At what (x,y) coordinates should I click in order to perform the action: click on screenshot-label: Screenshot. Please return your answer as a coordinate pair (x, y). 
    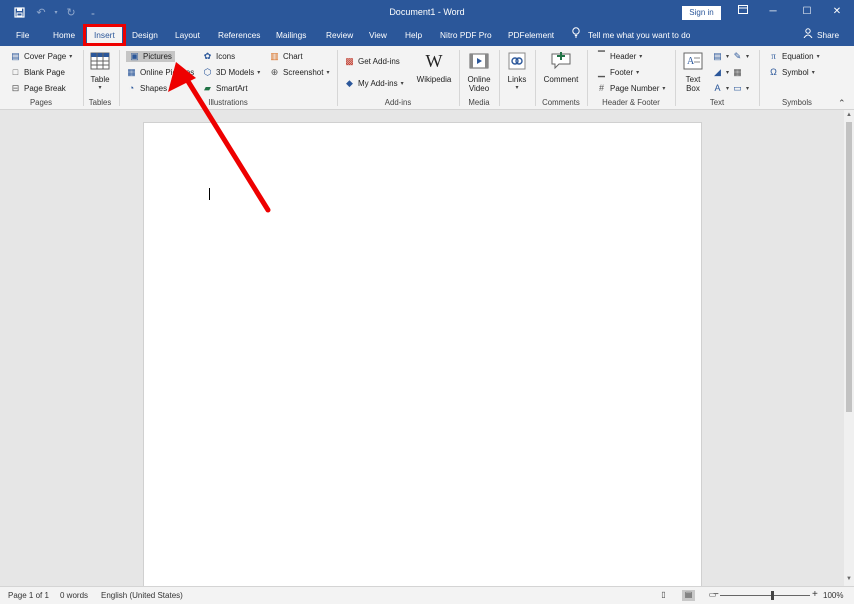
    Looking at the image, I should click on (303, 72).